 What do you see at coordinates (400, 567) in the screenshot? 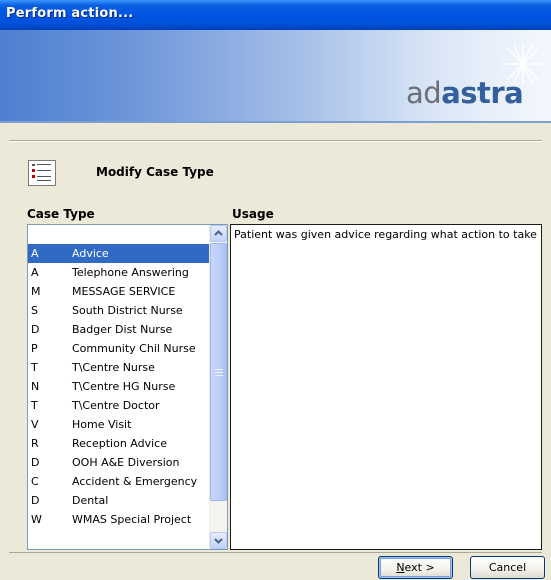
I see `next-mnemonic: N` at bounding box center [400, 567].